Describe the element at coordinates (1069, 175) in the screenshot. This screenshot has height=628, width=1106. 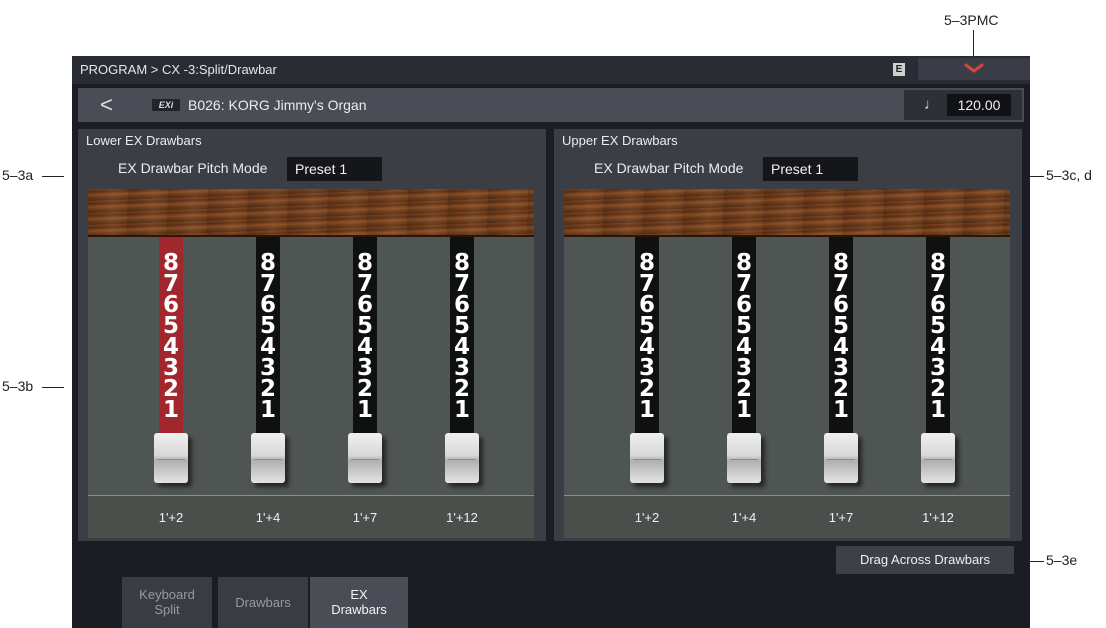
I see `callout-cd: 5–3c, d` at that location.